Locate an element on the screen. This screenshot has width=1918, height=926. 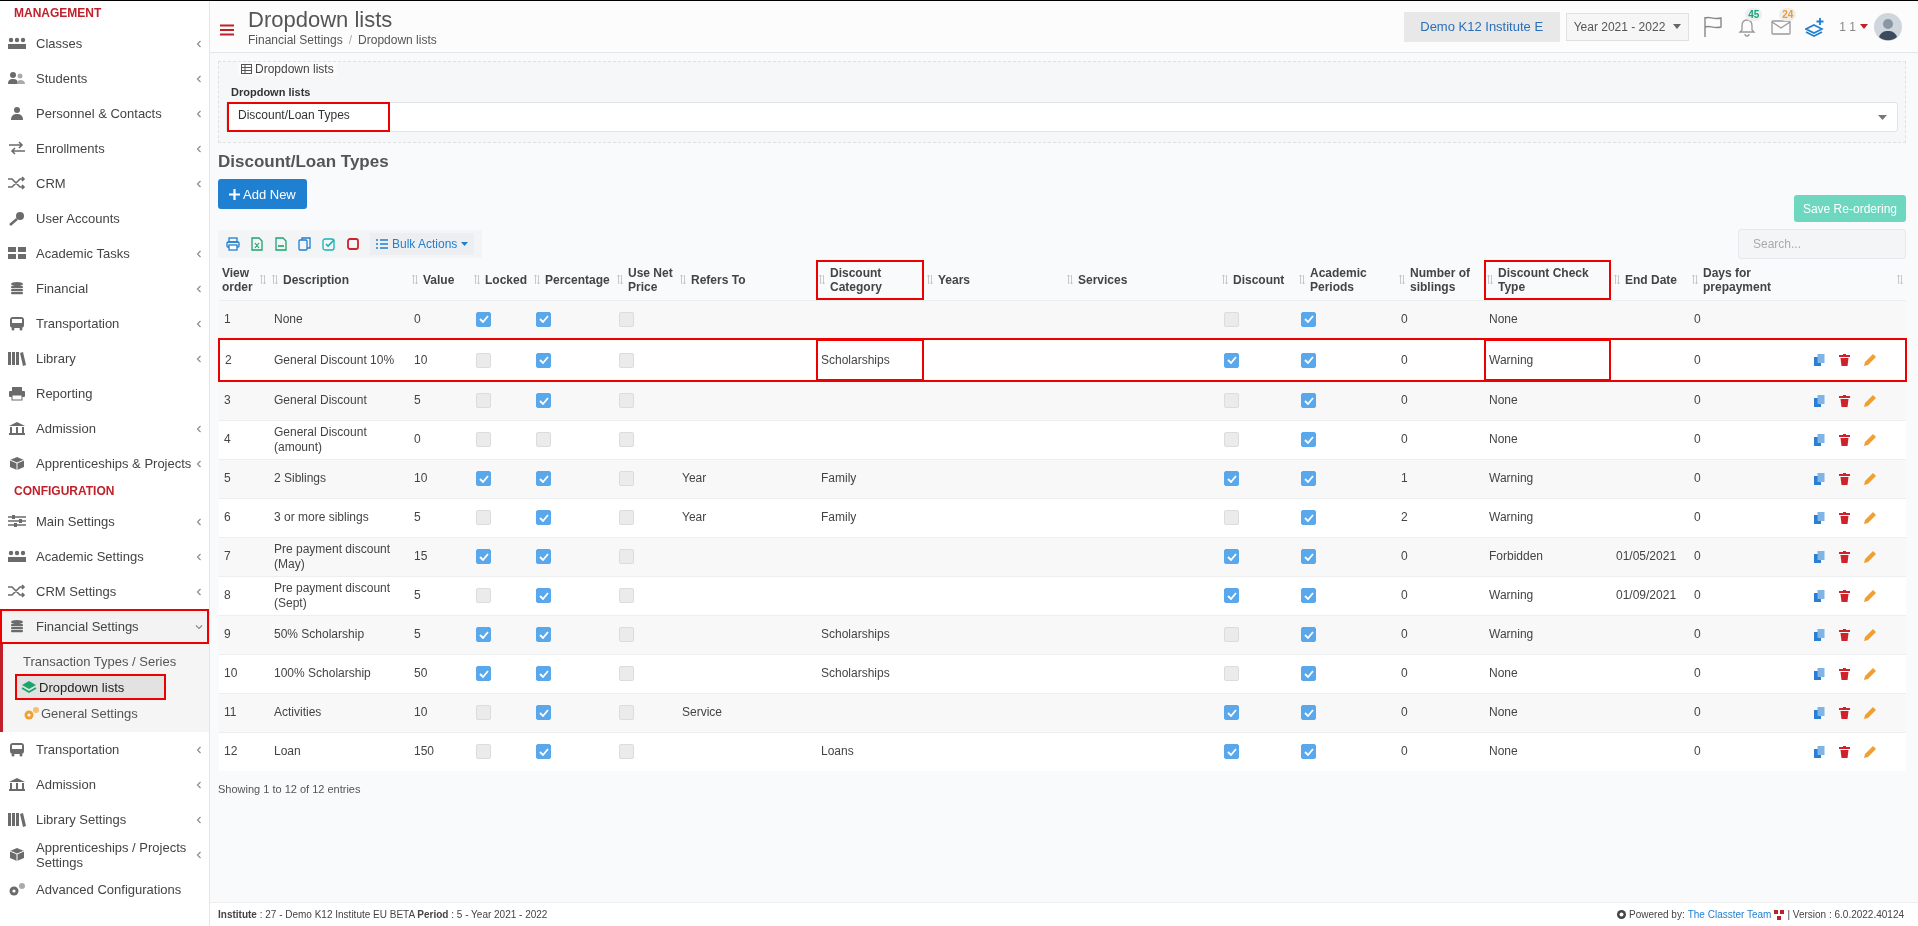
institute-button: Demo K12 Institute E is located at coordinates (1481, 26).